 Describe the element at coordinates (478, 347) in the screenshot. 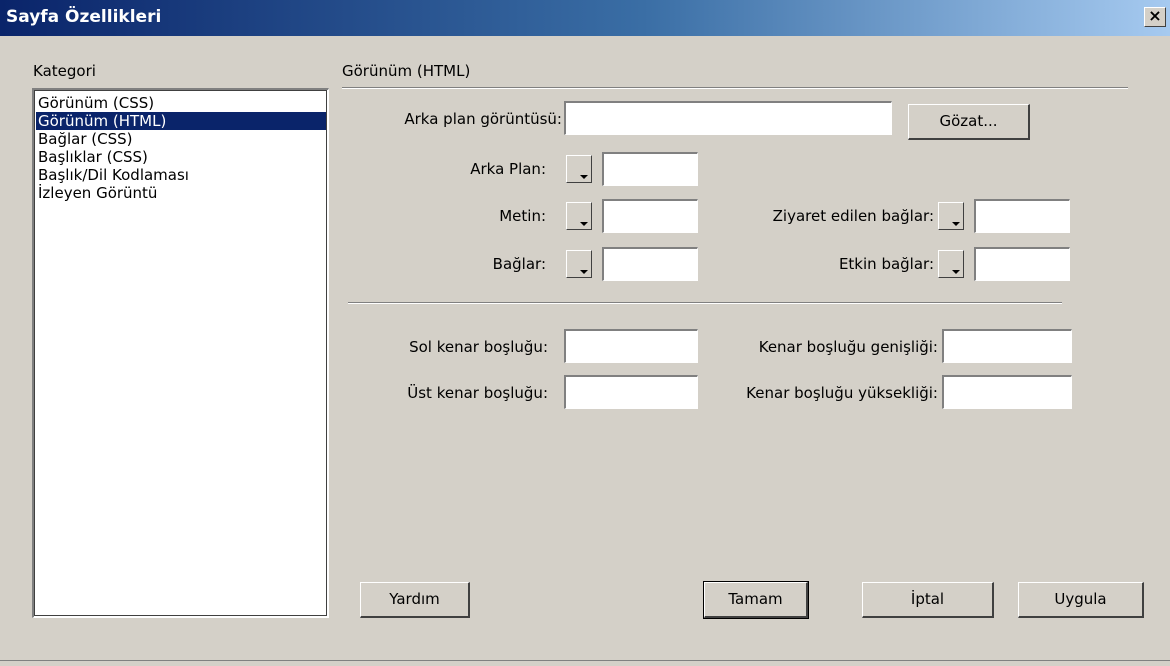

I see `left-margin-label: Sol kenar boşluğu:` at that location.